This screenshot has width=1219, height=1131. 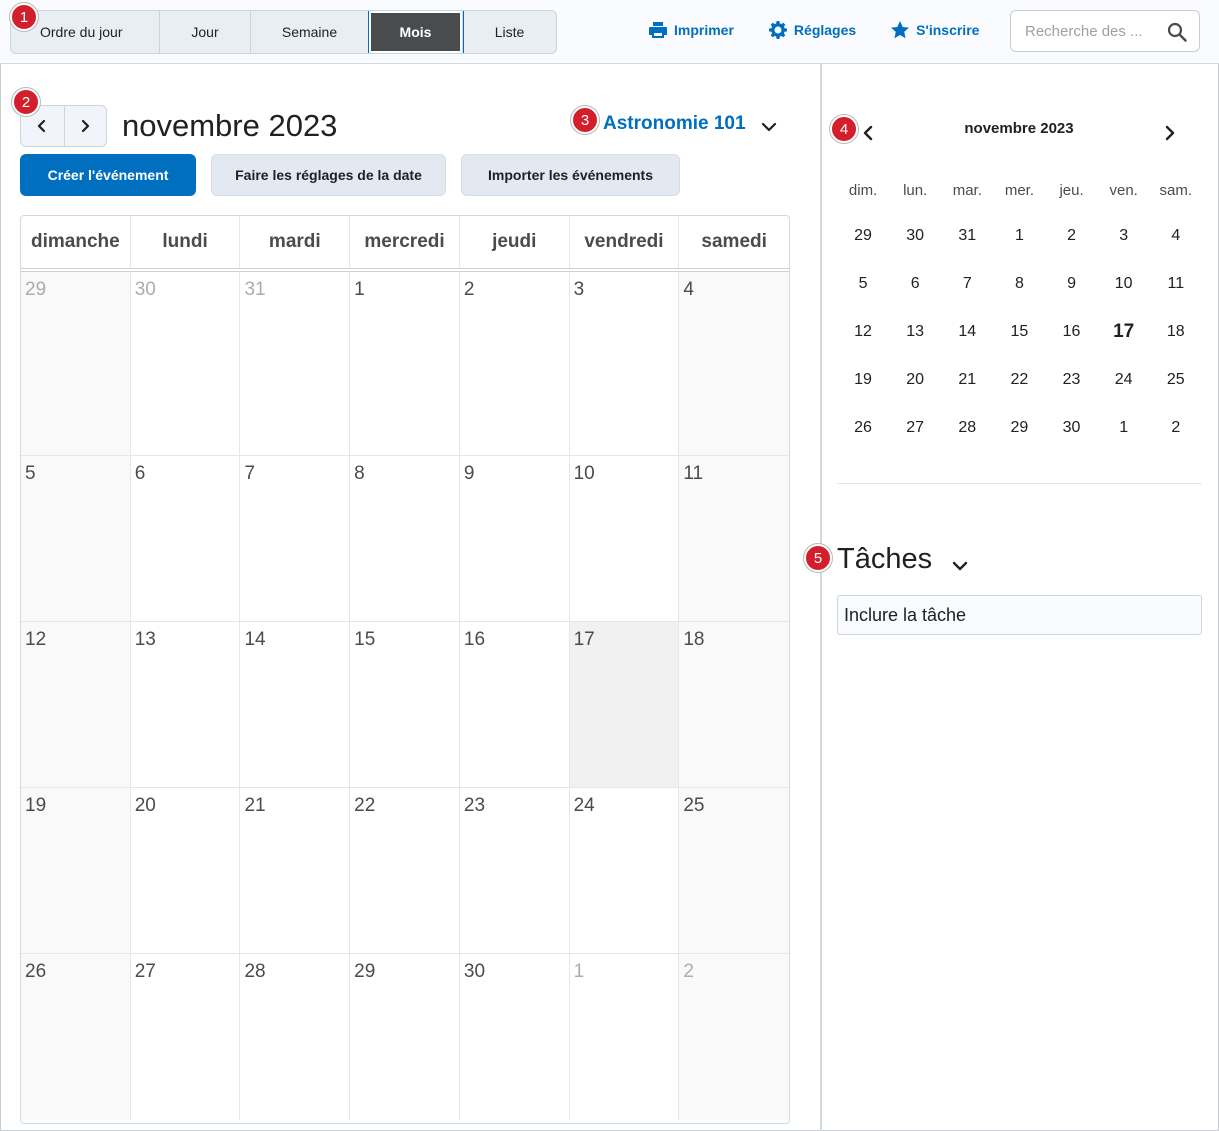 I want to click on day-cell: 23, so click(x=515, y=870).